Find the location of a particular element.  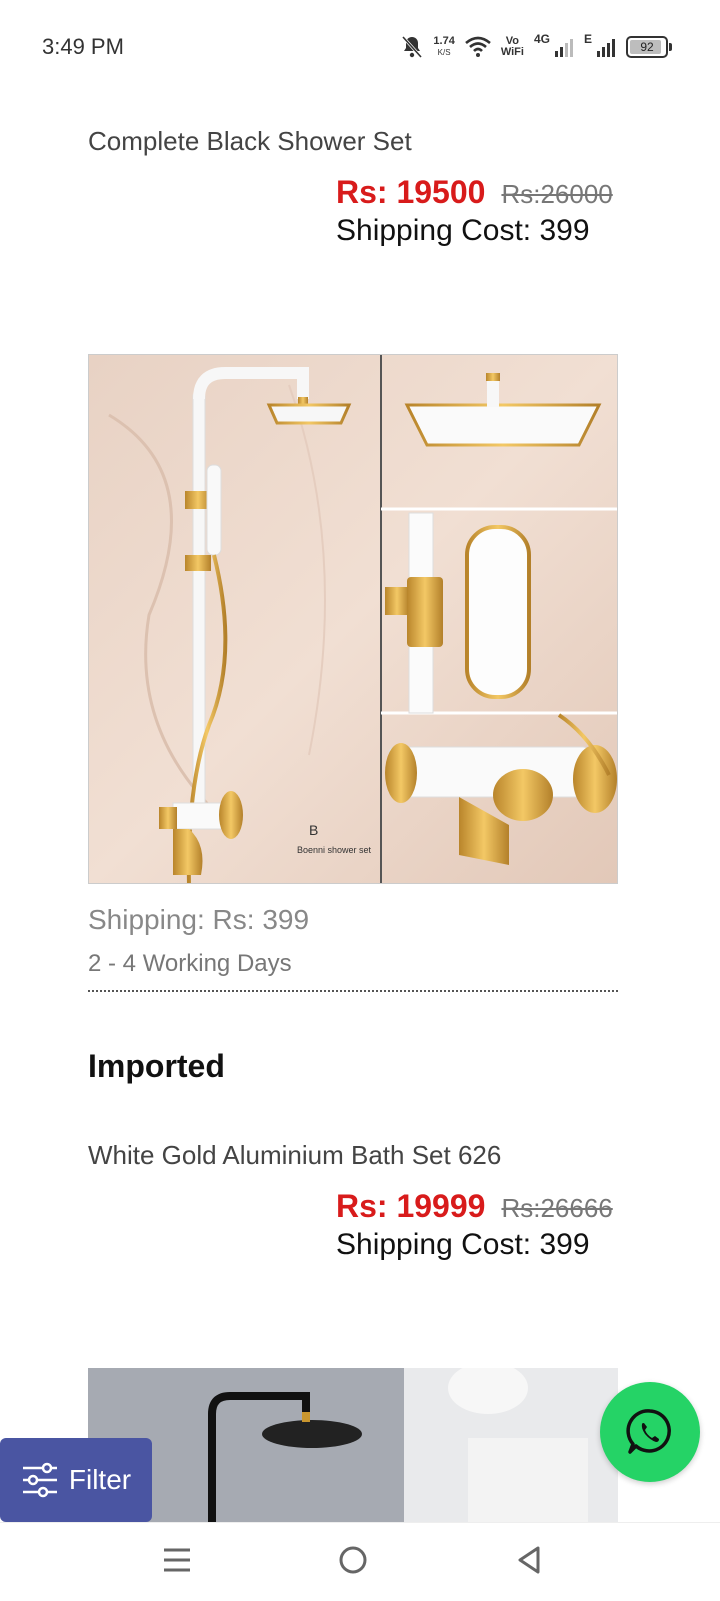

network-e-label: E is located at coordinates (587, 39).